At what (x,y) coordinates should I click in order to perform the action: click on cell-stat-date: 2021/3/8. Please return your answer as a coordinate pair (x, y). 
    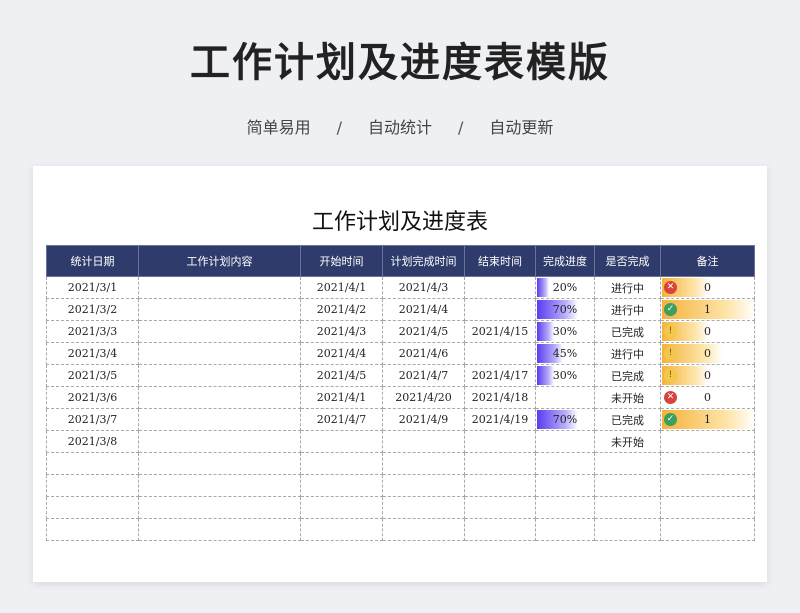
    Looking at the image, I should click on (92, 441).